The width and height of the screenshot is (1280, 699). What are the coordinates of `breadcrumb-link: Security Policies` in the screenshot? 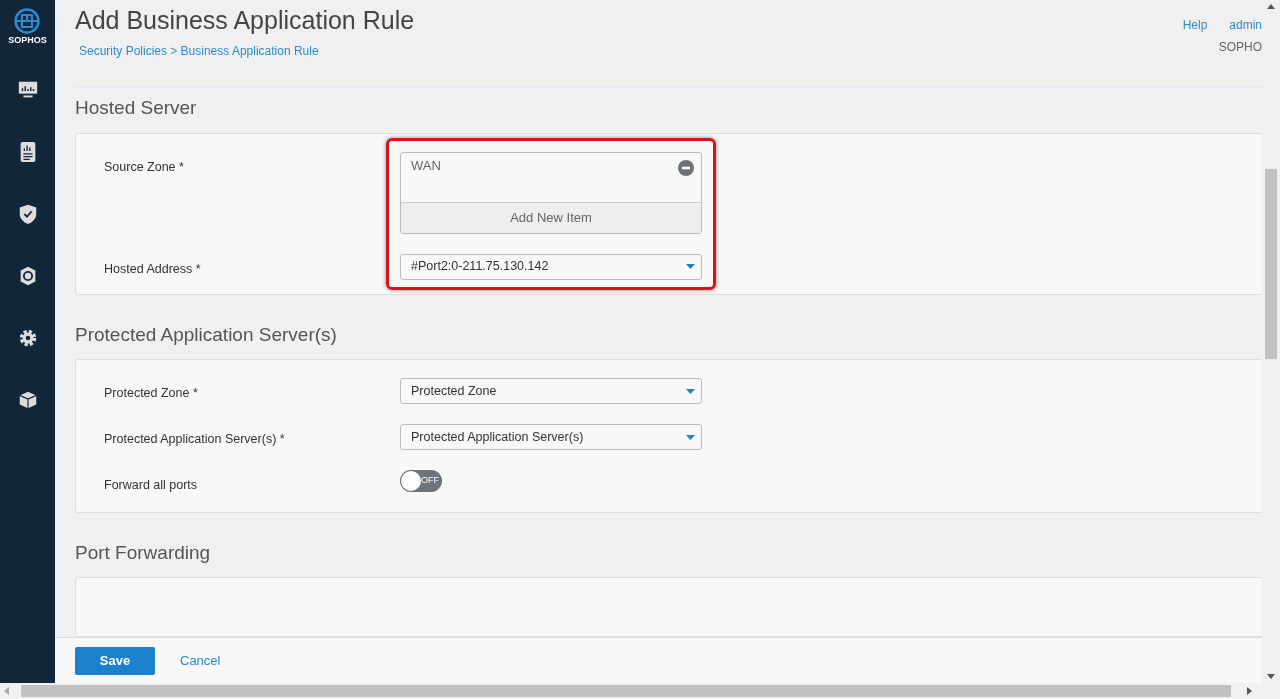 It's located at (123, 51).